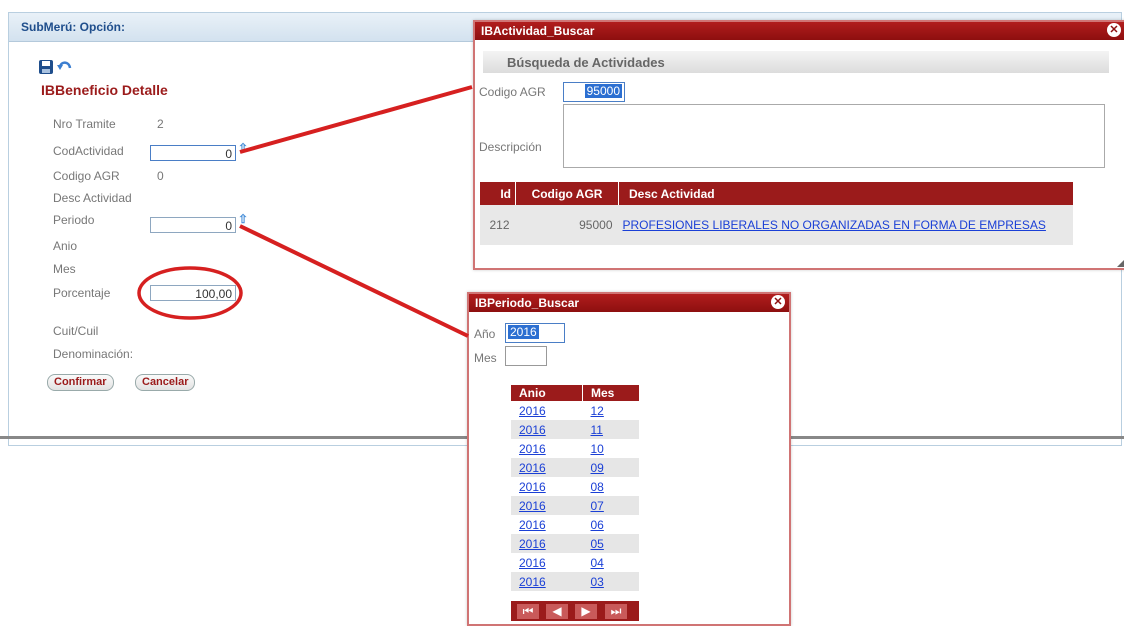 The height and width of the screenshot is (626, 1124). What do you see at coordinates (356, 119) in the screenshot?
I see `annotation-arrow-actividad` at bounding box center [356, 119].